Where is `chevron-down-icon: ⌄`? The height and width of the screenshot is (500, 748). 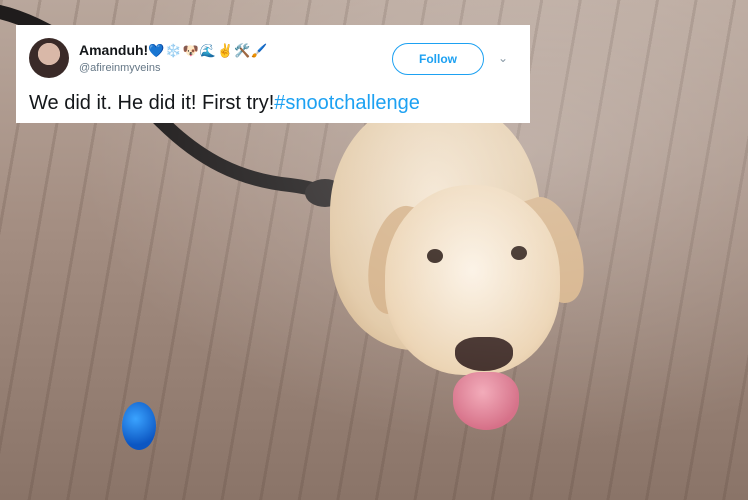 chevron-down-icon: ⌄ is located at coordinates (503, 58).